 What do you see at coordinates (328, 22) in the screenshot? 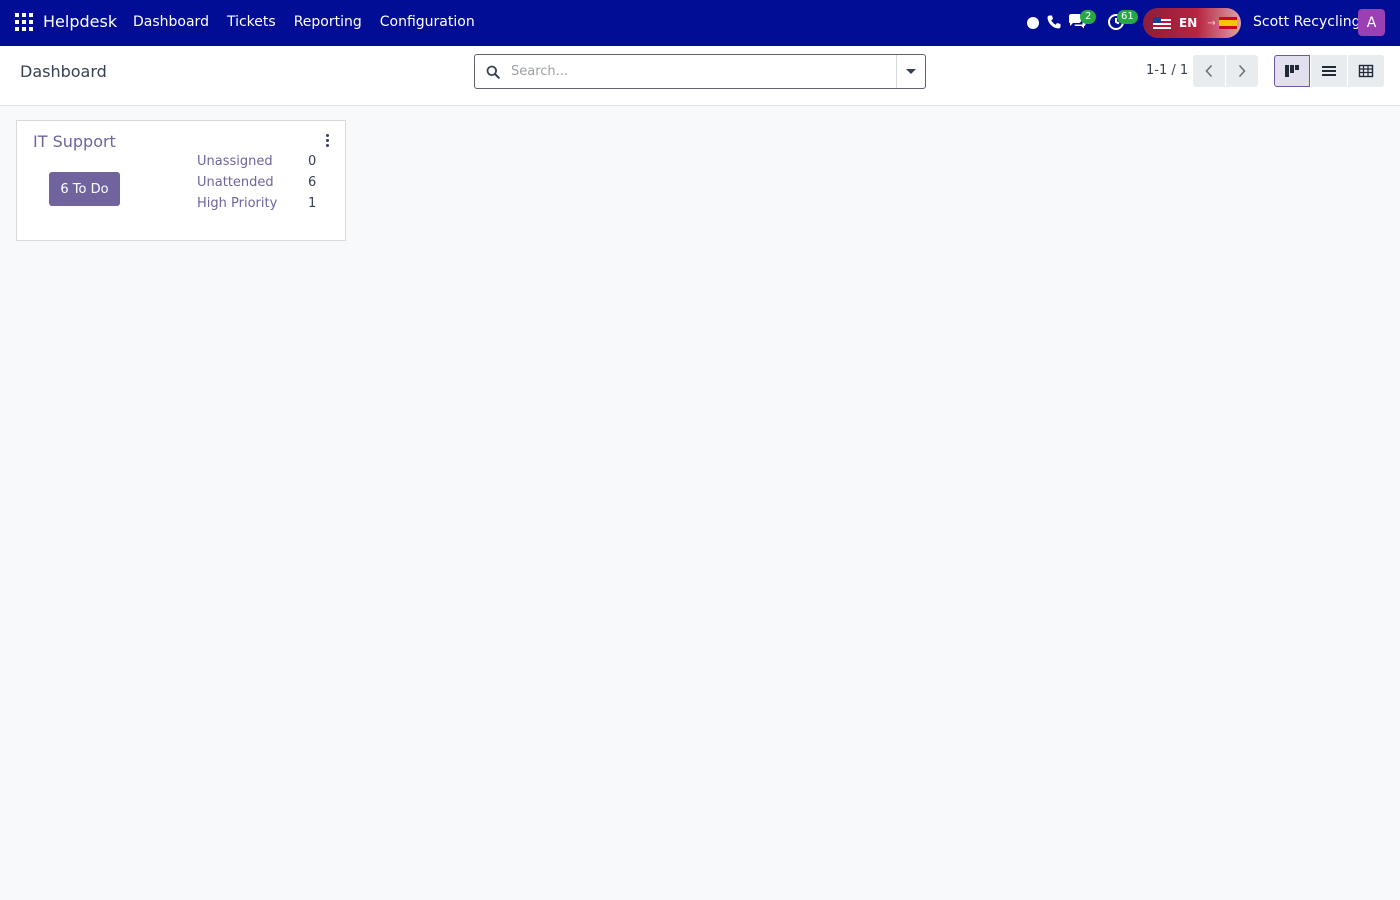
I see `menu-item-reporting: Reporting` at bounding box center [328, 22].